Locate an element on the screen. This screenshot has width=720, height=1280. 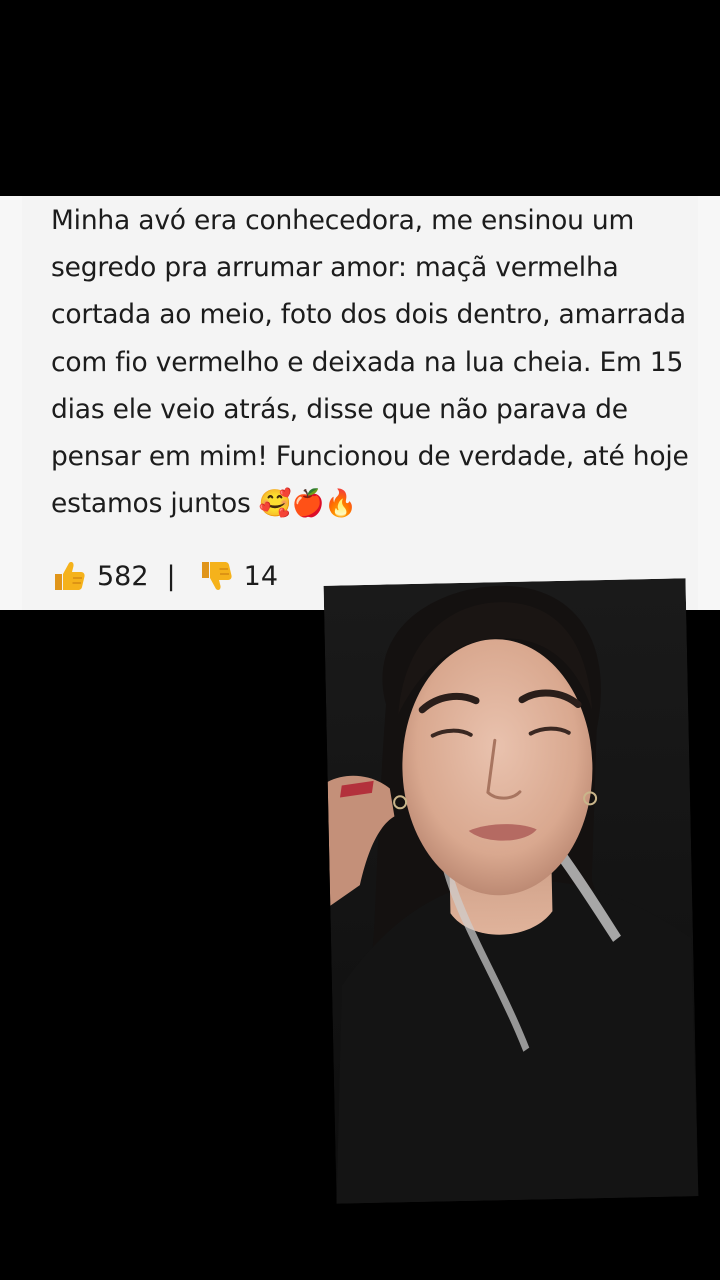
thumbs-up-icon is located at coordinates (69, 576).